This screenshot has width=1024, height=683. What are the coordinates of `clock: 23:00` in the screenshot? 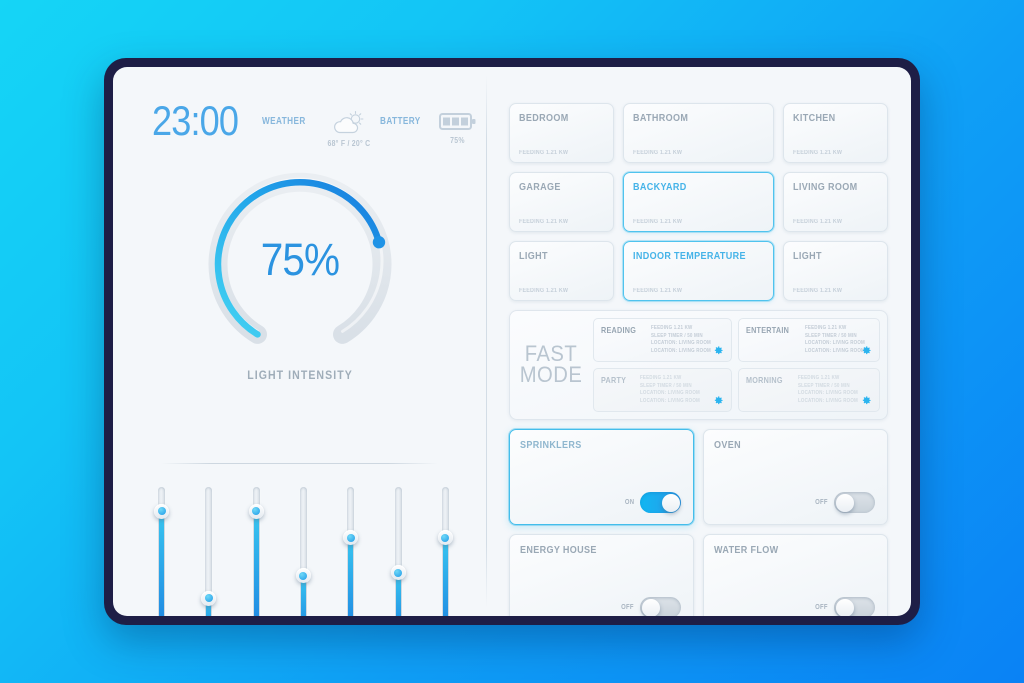 It's located at (195, 120).